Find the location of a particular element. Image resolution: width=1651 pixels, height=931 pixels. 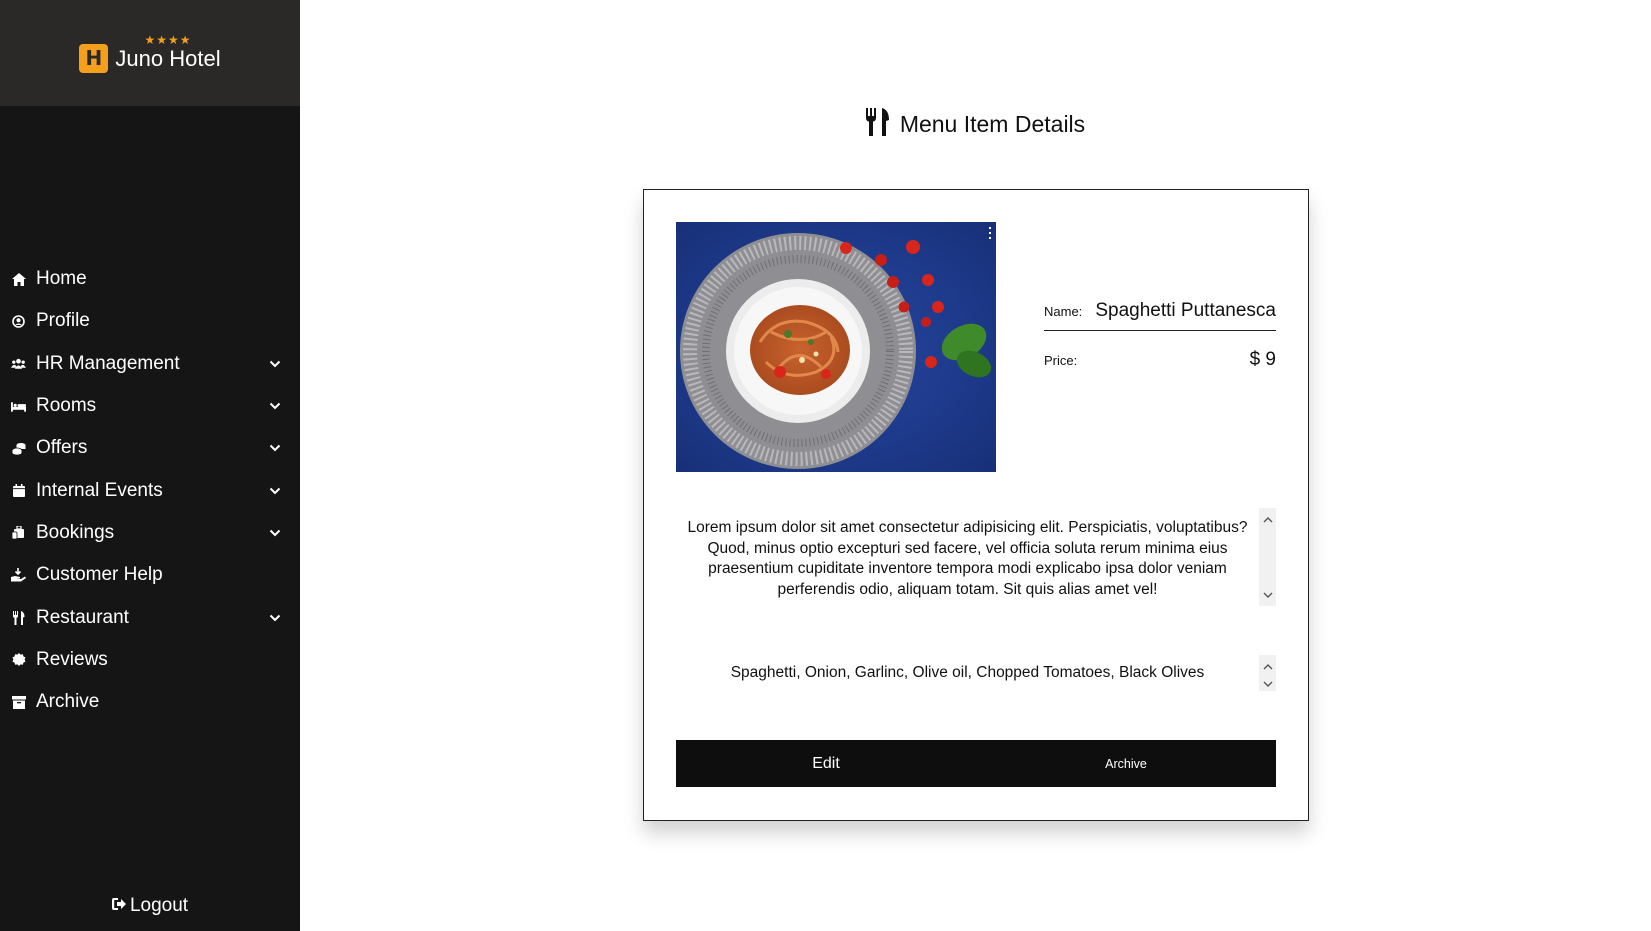

item-fields: Name: Spaghetti Puttanesca Price: $ 9 is located at coordinates (1160, 335).